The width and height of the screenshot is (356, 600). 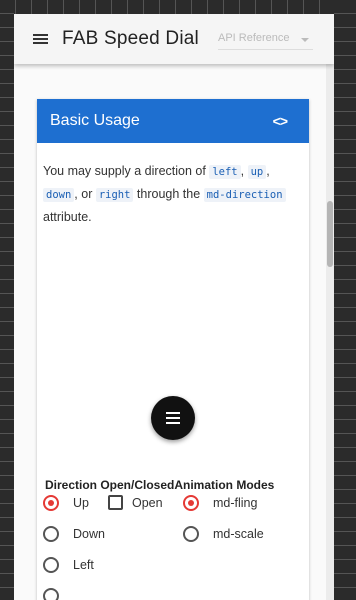 I want to click on menu-icon, so click(x=173, y=413).